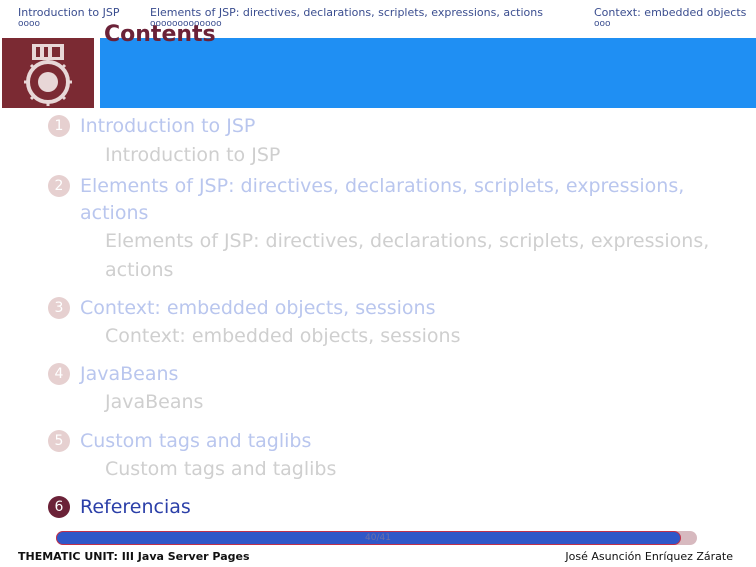 The image size is (756, 567). Describe the element at coordinates (428, 73) in the screenshot. I see `header-blue-bar` at that location.